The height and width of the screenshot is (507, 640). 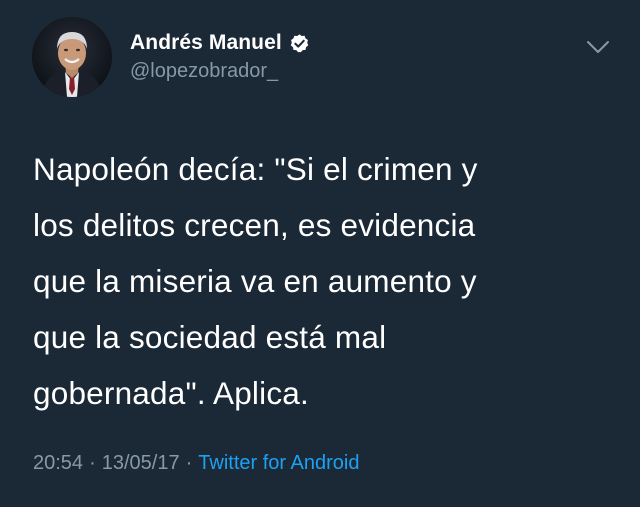 I want to click on chevron-down-icon, so click(x=598, y=47).